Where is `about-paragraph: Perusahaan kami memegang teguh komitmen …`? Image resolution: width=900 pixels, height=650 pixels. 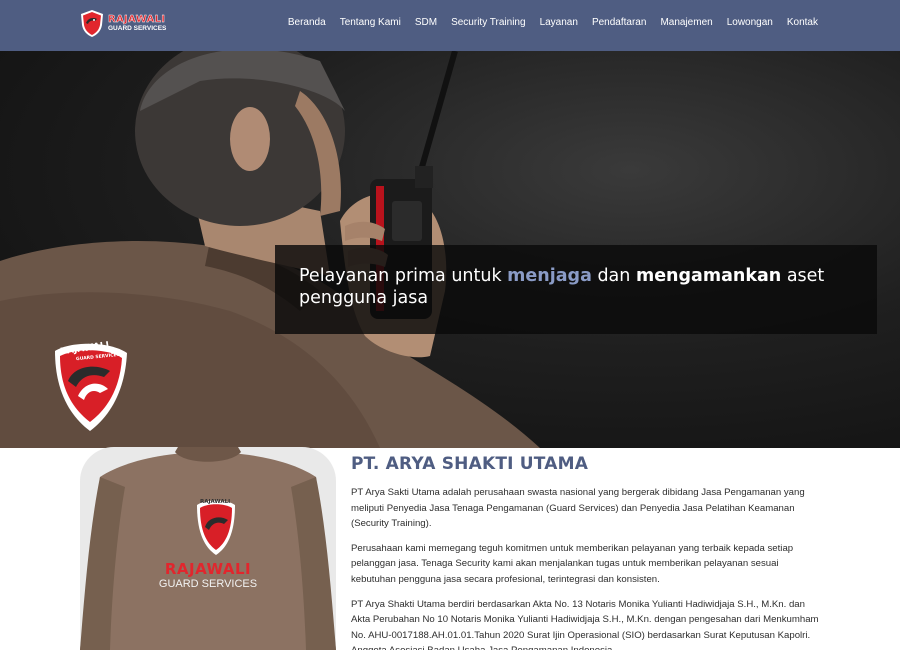 about-paragraph: Perusahaan kami memegang teguh komitmen … is located at coordinates (572, 563).